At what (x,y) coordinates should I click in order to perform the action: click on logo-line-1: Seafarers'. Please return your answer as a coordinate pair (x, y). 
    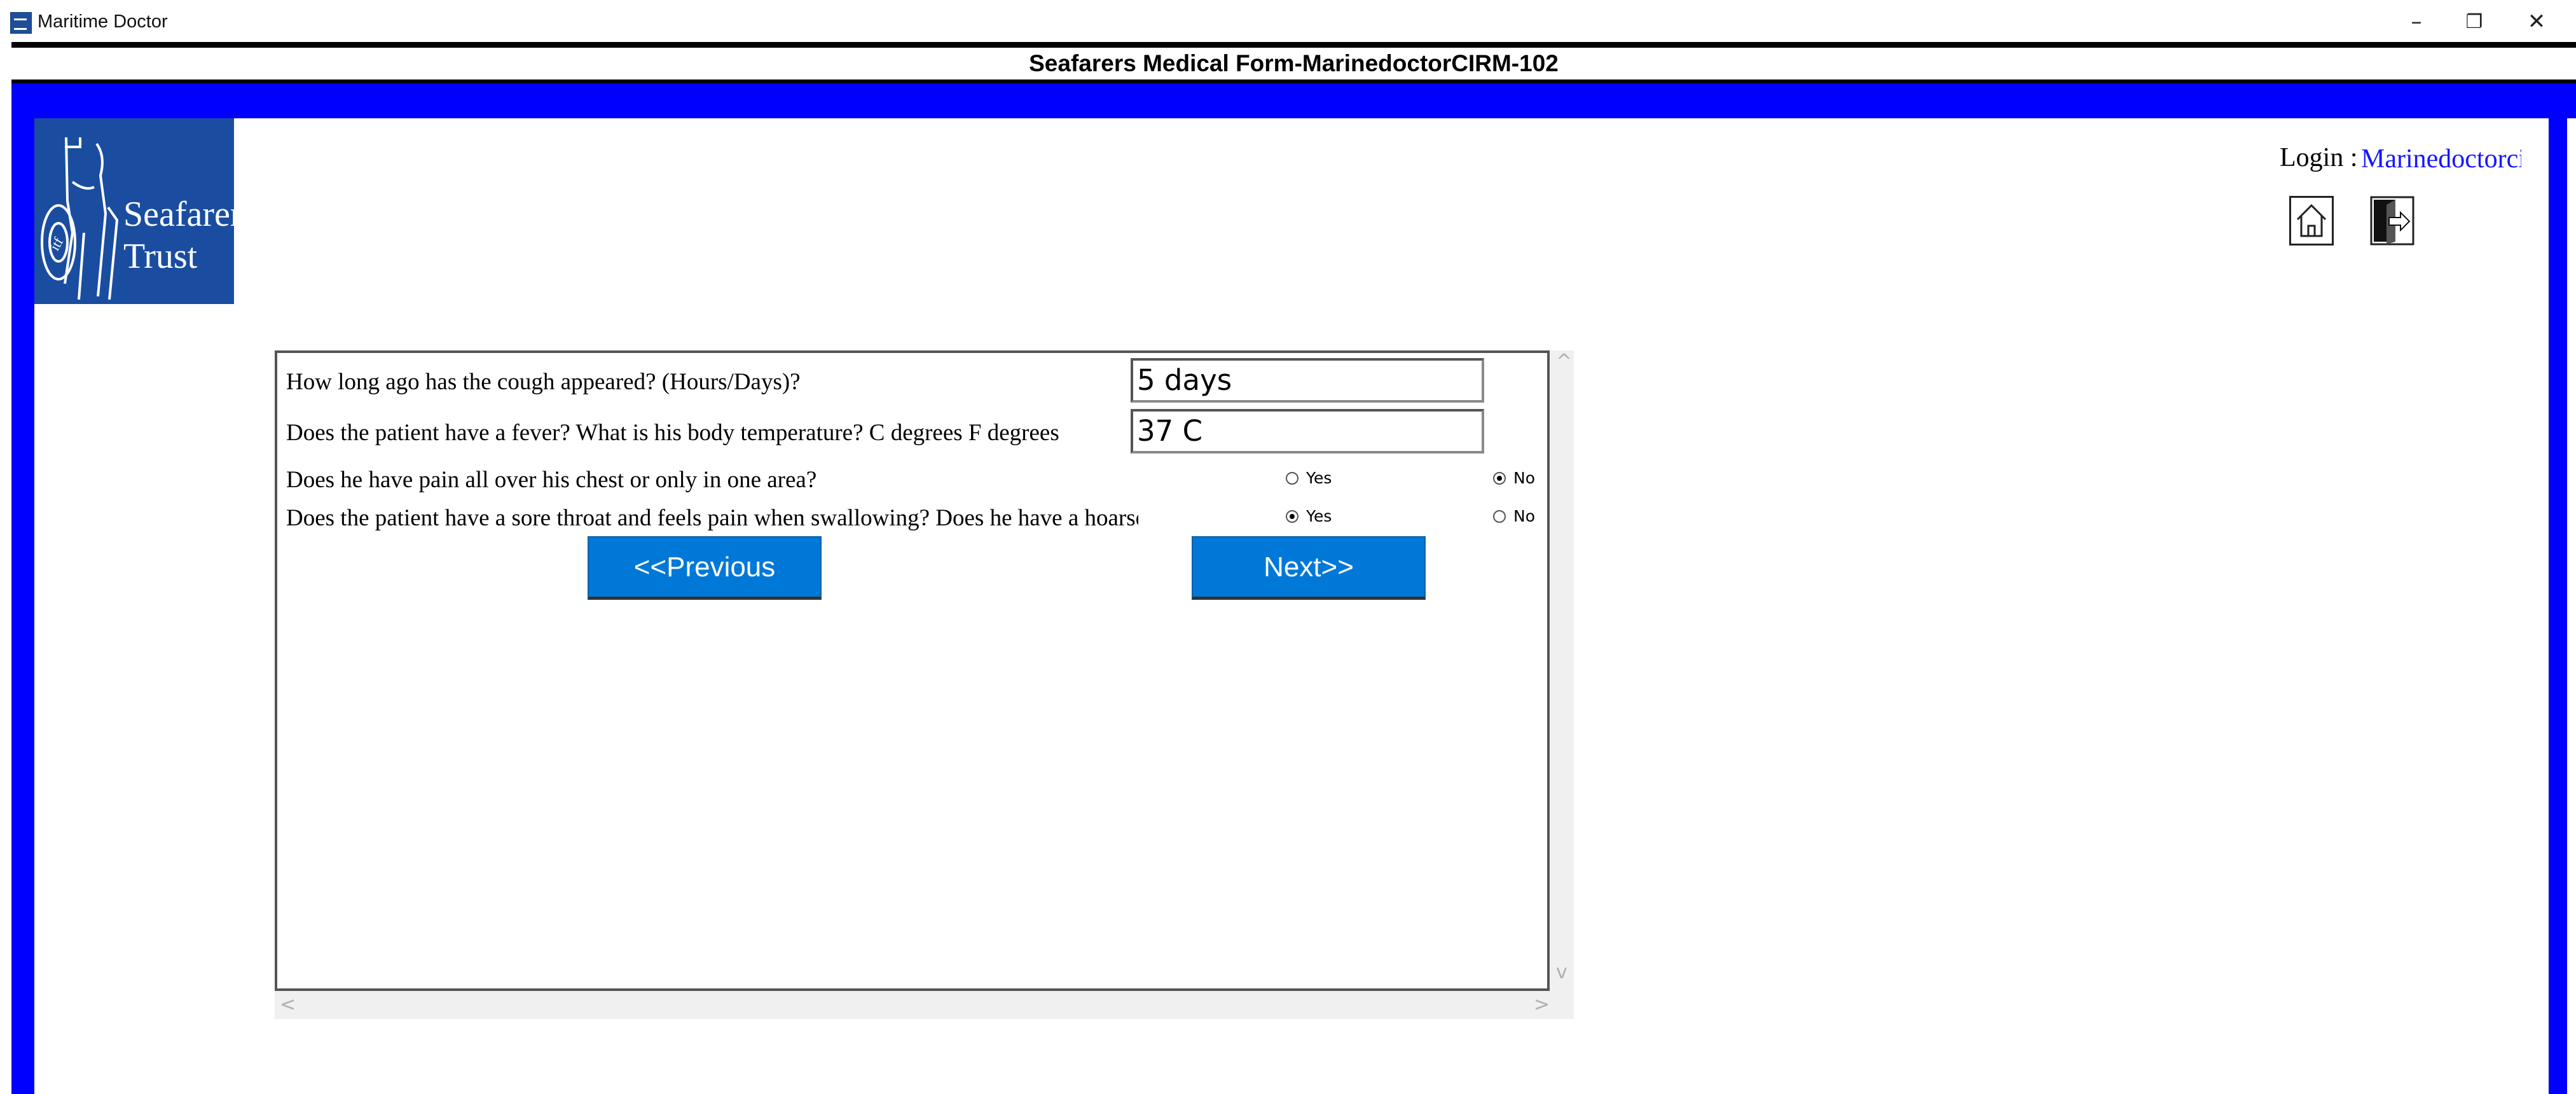
    Looking at the image, I should click on (178, 214).